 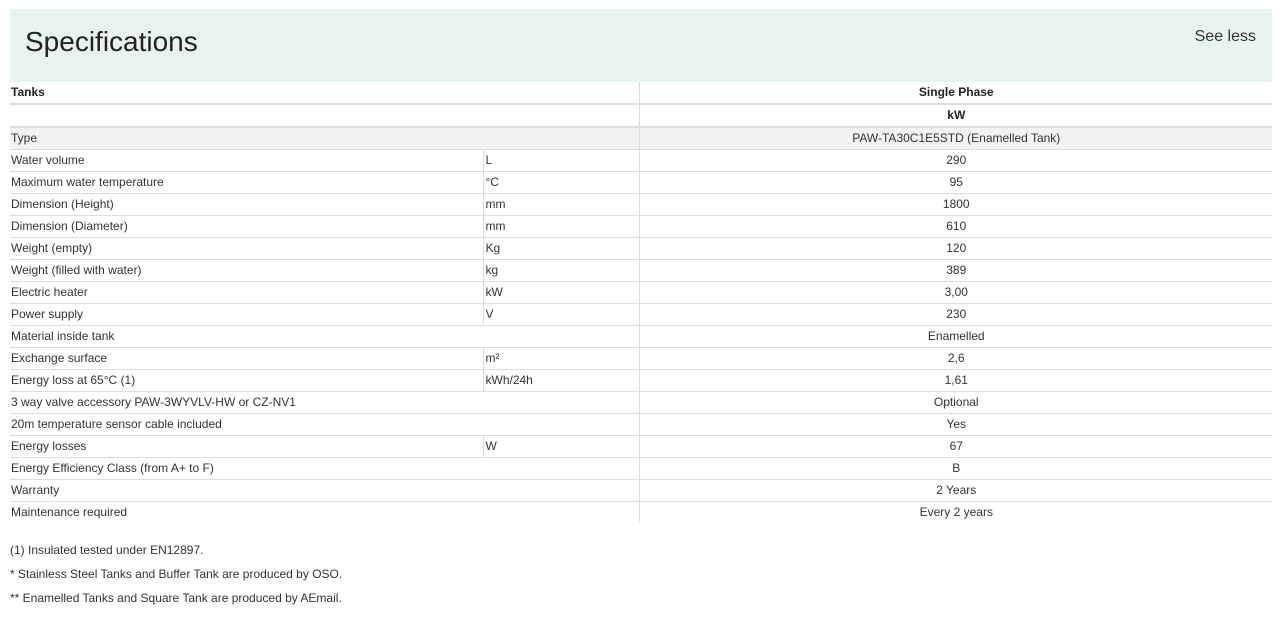 I want to click on table-row: Warranty 2 Years, so click(x=641, y=490).